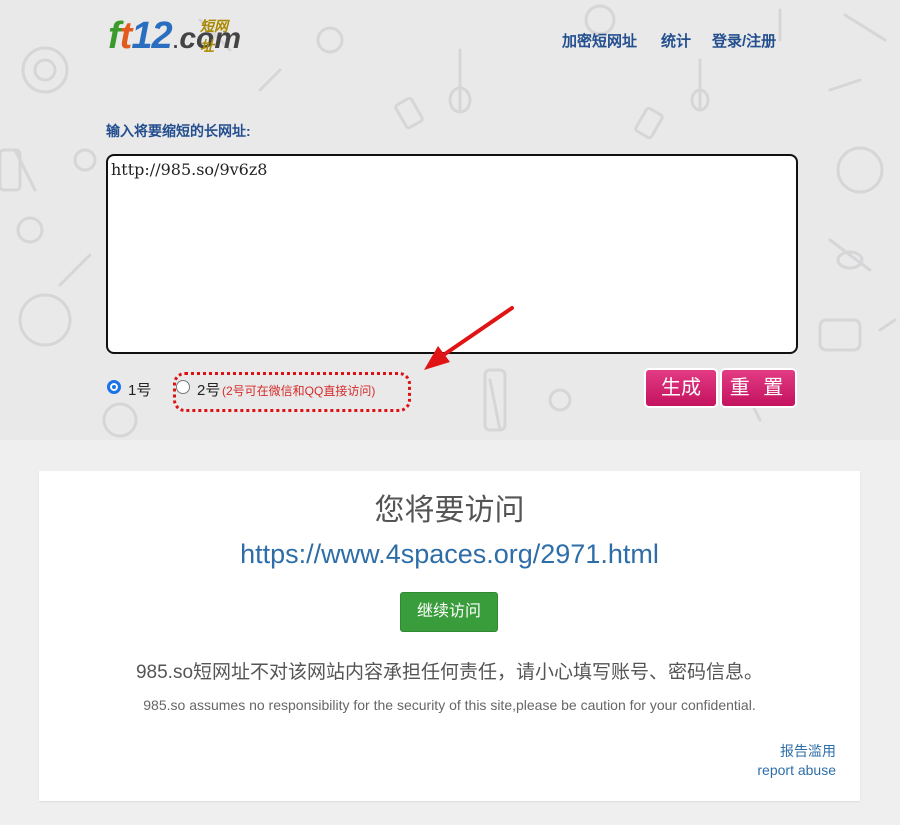 This screenshot has height=825, width=900. What do you see at coordinates (796, 770) in the screenshot?
I see `report-abuse-link-en: report abuse` at bounding box center [796, 770].